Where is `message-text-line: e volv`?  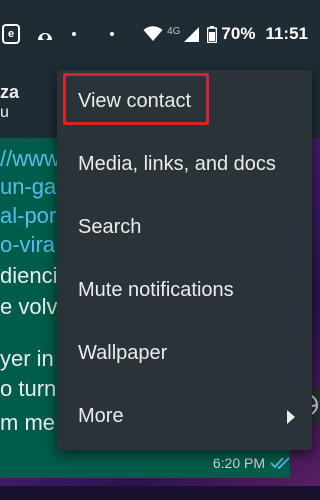
message-text-line: e volv is located at coordinates (29, 306).